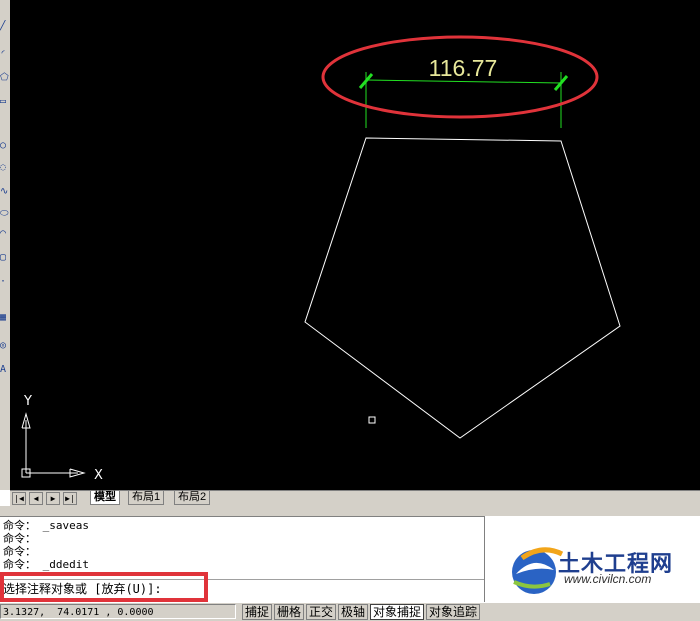 This screenshot has height=621, width=700. Describe the element at coordinates (4, 168) in the screenshot. I see `cloud-tool-icon: ◌` at that location.